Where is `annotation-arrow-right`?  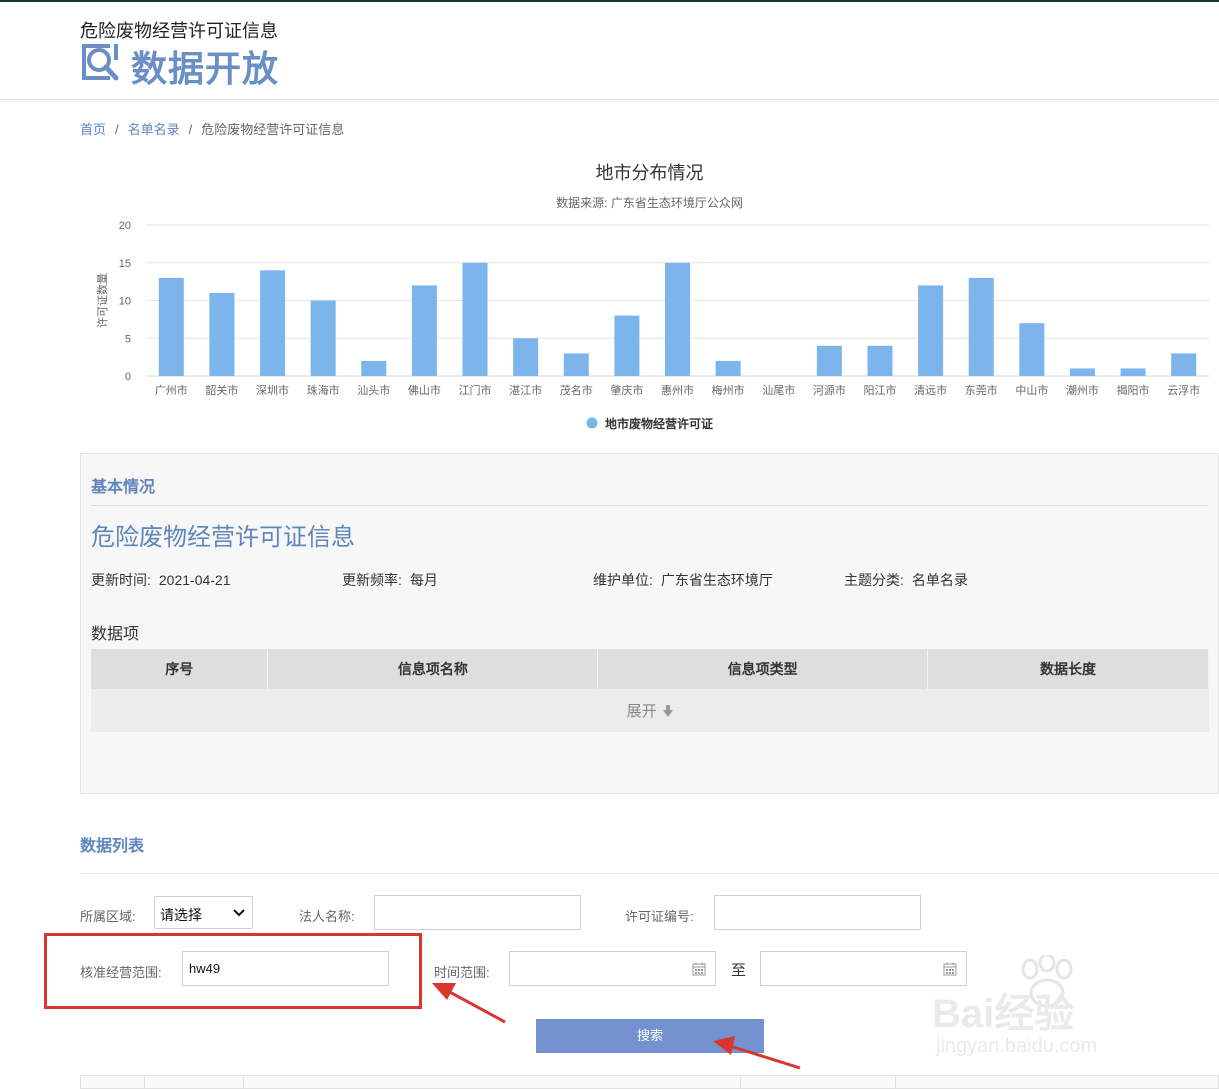
annotation-arrow-right is located at coordinates (757, 1053).